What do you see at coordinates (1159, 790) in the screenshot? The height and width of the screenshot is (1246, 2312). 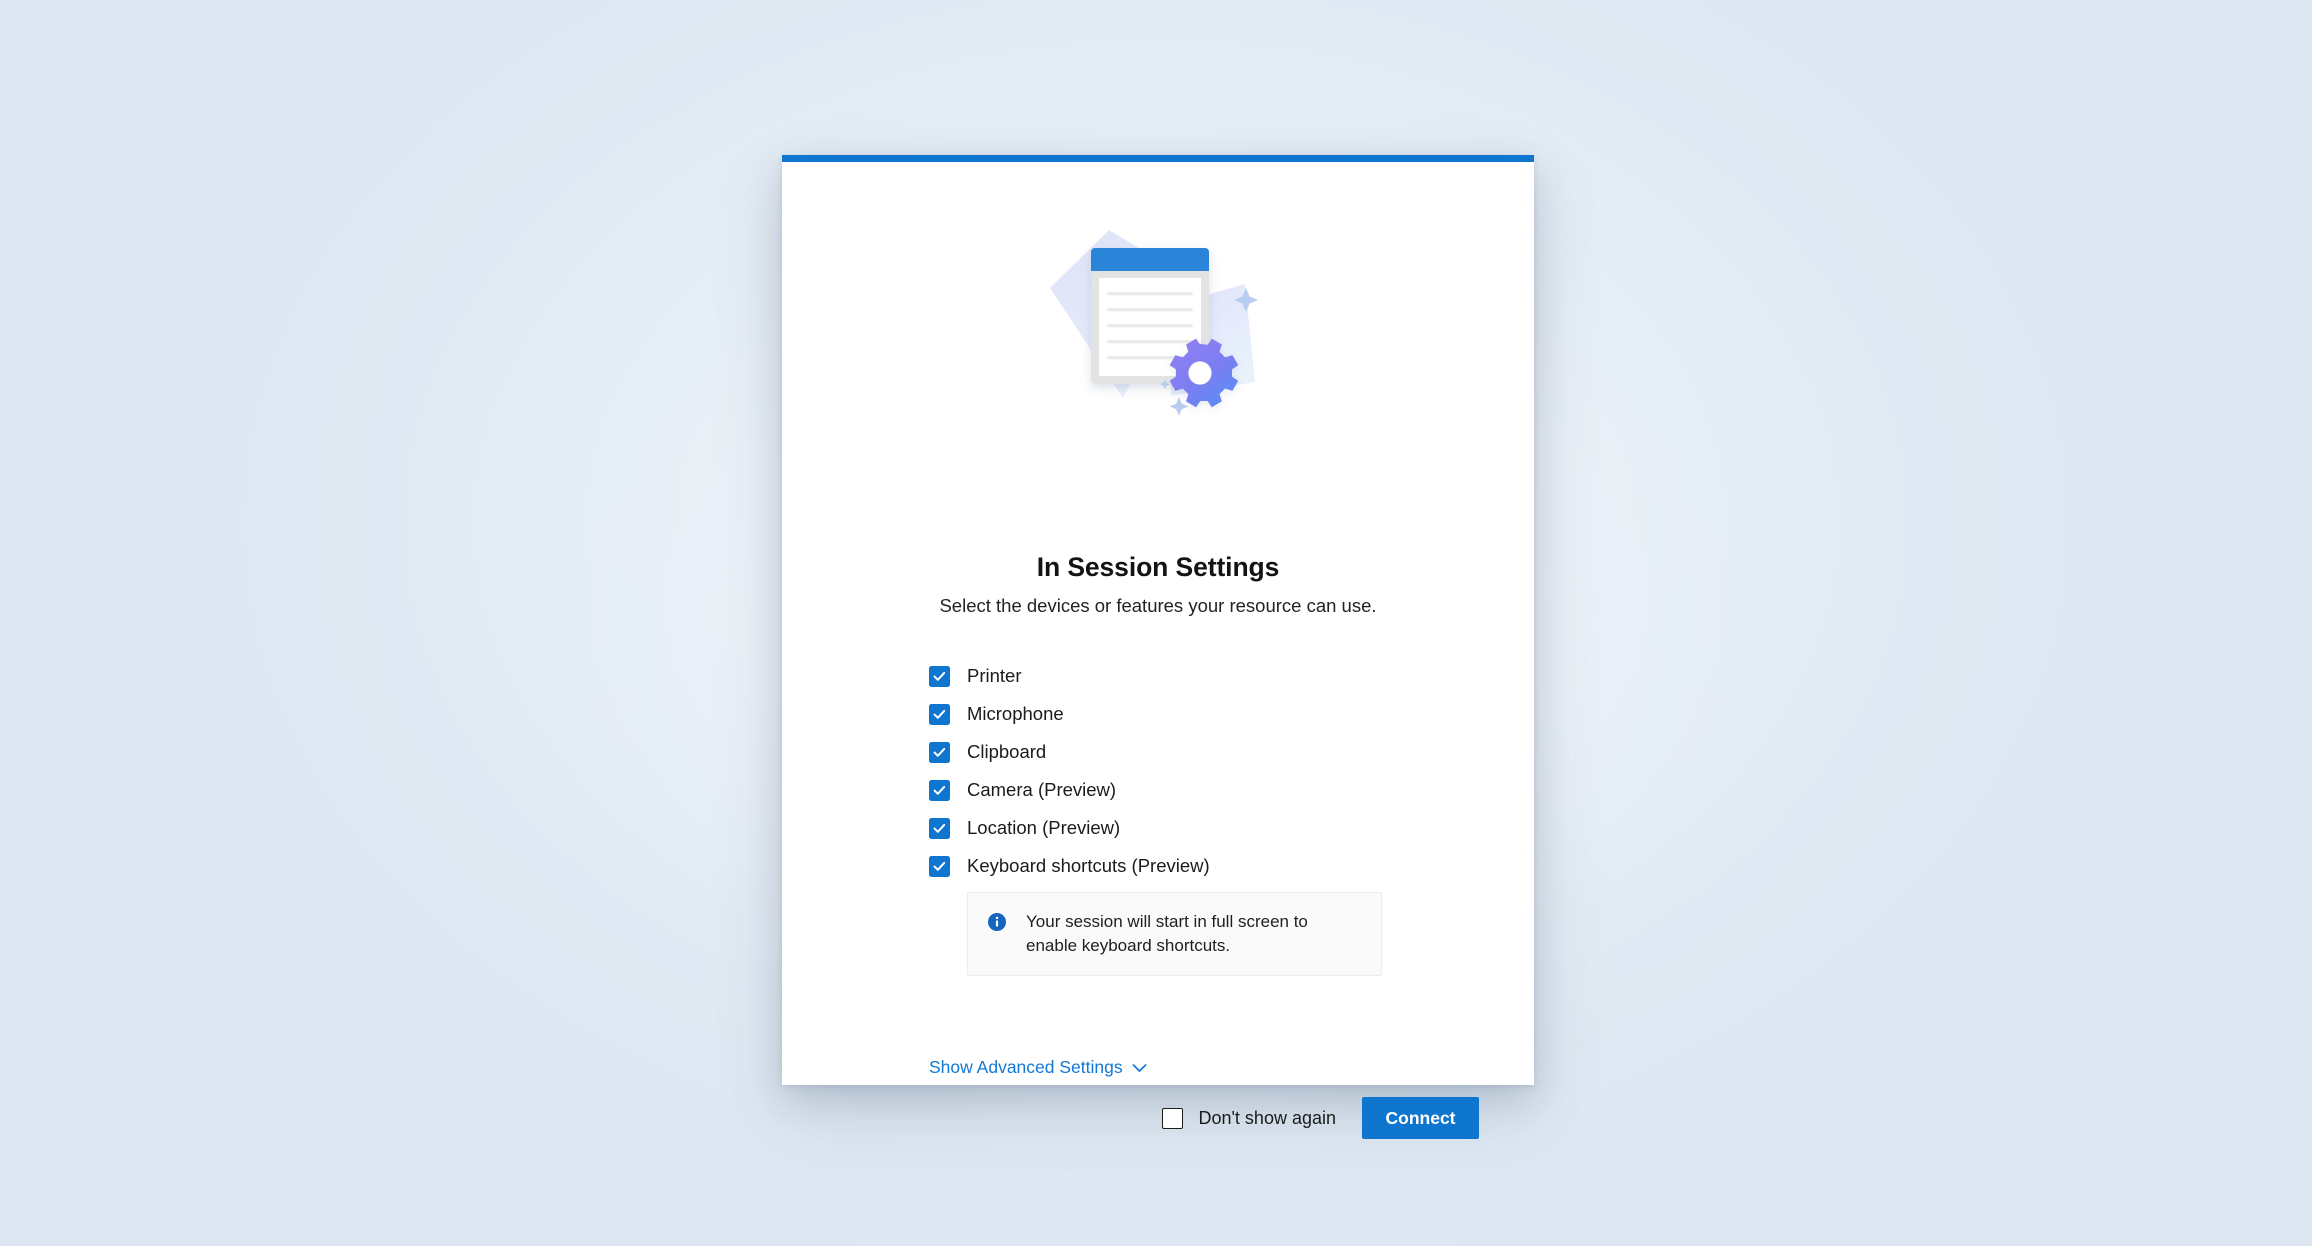 I see `option-row-camera: Camera (Preview)` at bounding box center [1159, 790].